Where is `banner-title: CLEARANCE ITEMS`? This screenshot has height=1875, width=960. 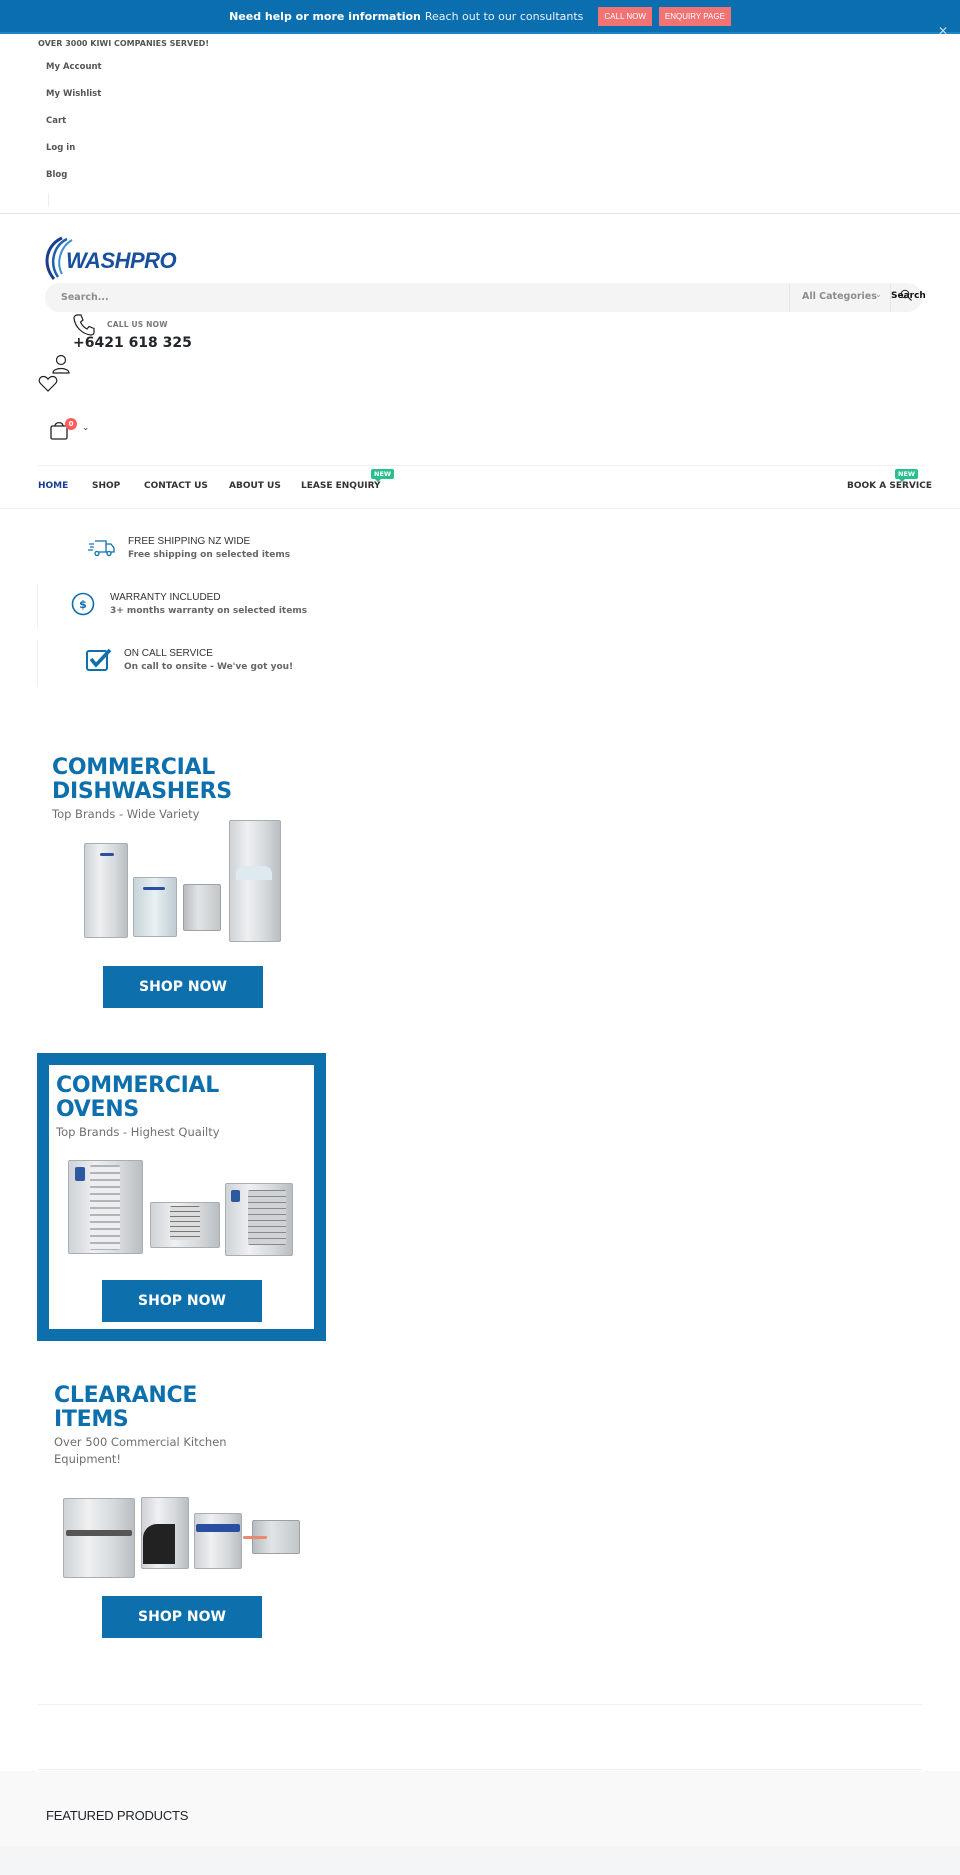
banner-title: CLEARANCE ITEMS is located at coordinates (126, 1407).